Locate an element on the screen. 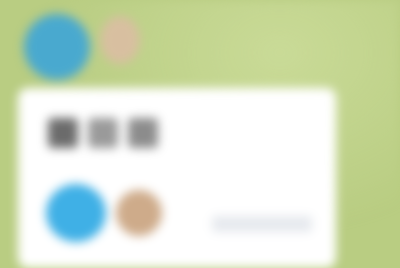 This screenshot has width=400, height=268. action-button is located at coordinates (262, 224).